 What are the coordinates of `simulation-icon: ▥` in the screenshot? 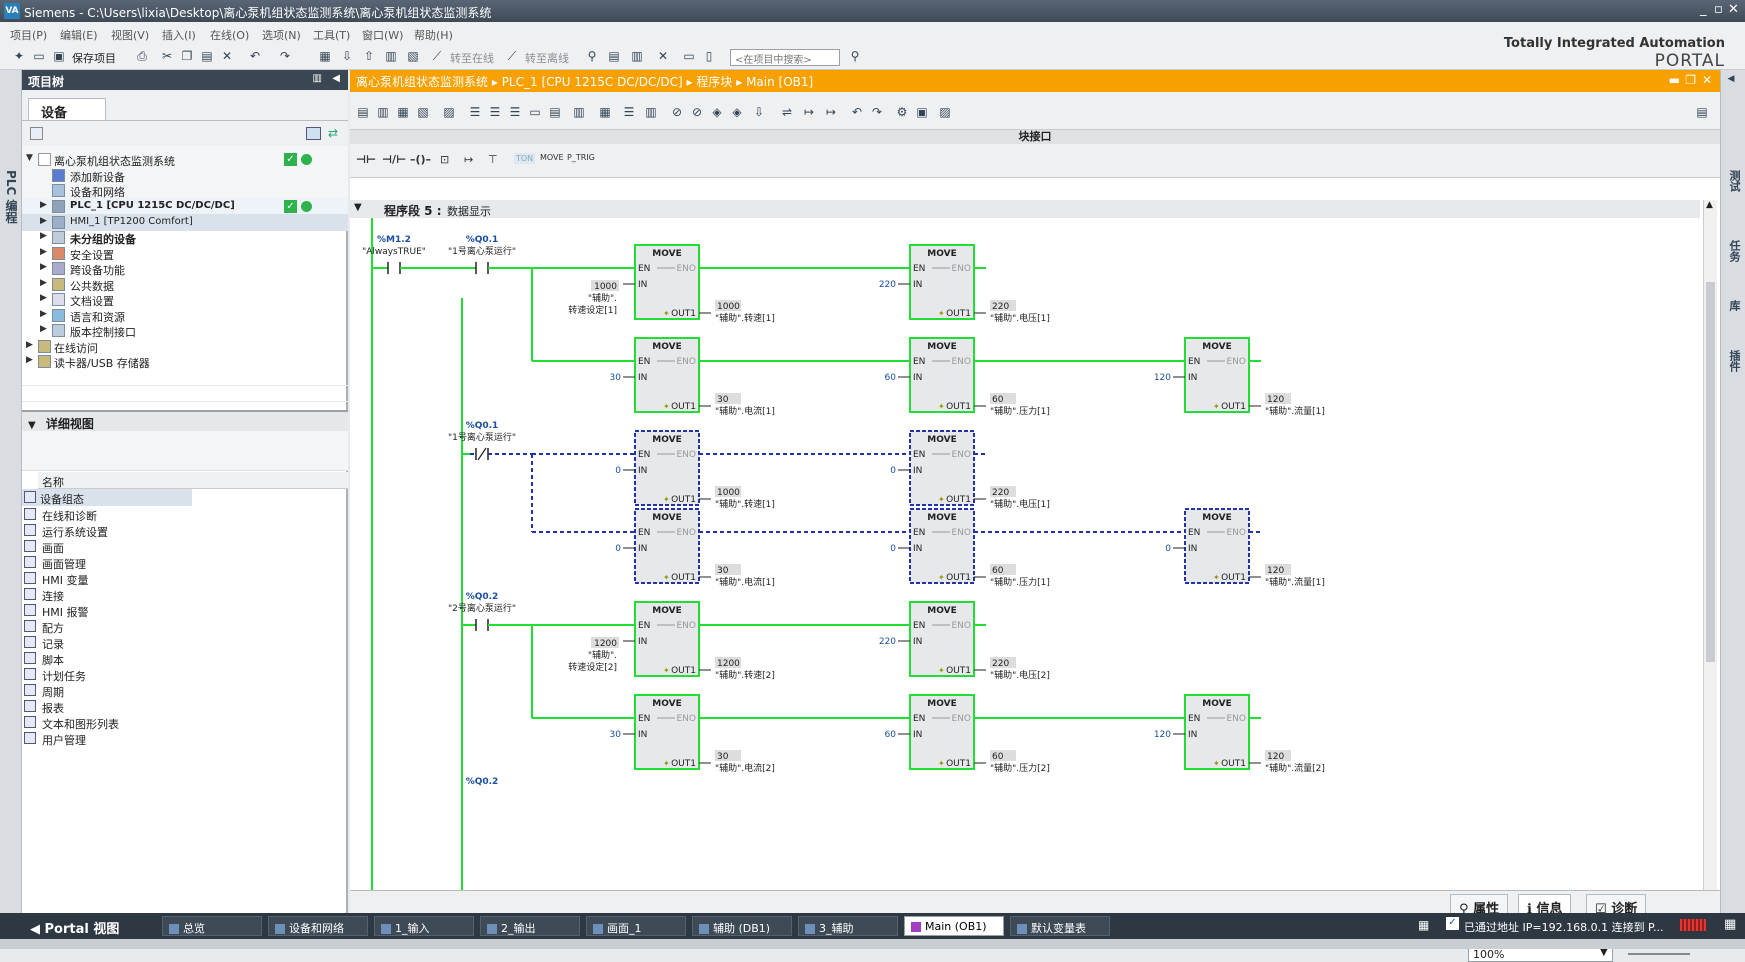 It's located at (391, 56).